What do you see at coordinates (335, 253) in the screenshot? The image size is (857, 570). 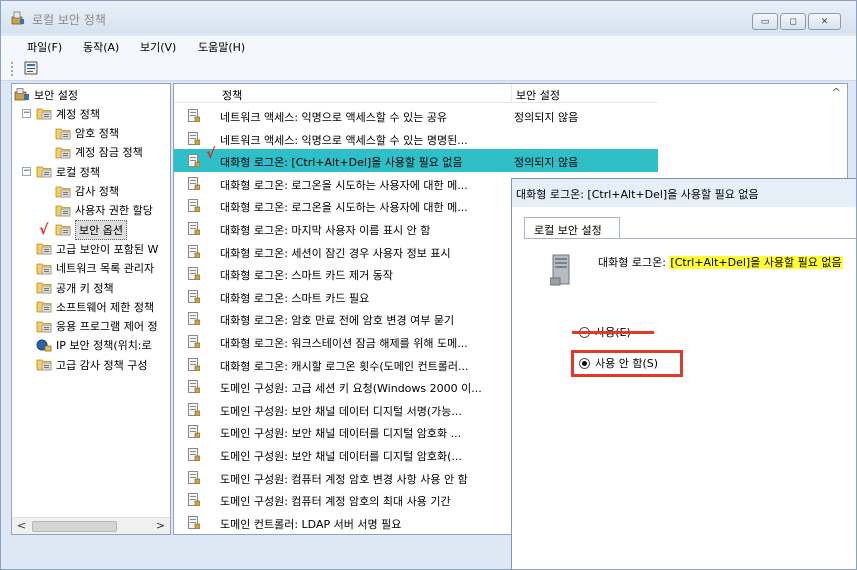 I see `policy-name: 대화형 로그온: 세션이 잠긴 경우 사용자 정보 표시` at bounding box center [335, 253].